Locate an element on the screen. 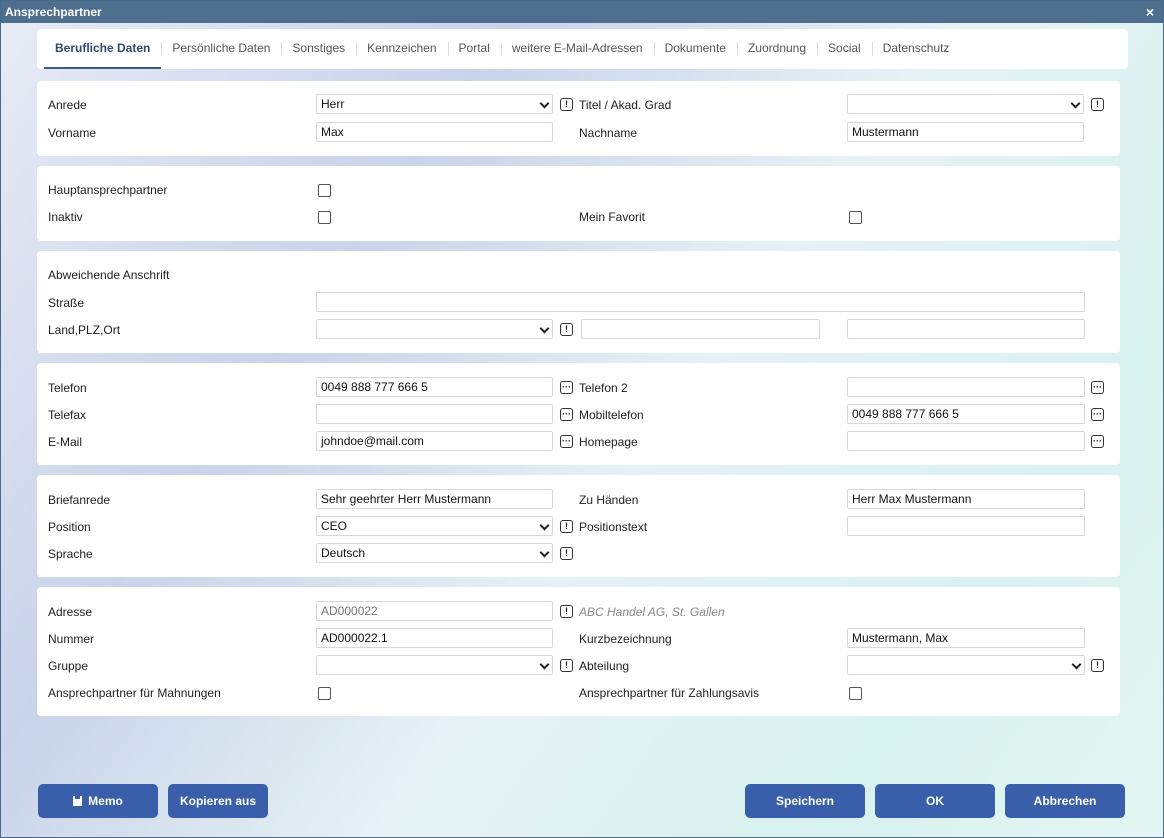  abteilung-select is located at coordinates (966, 665).